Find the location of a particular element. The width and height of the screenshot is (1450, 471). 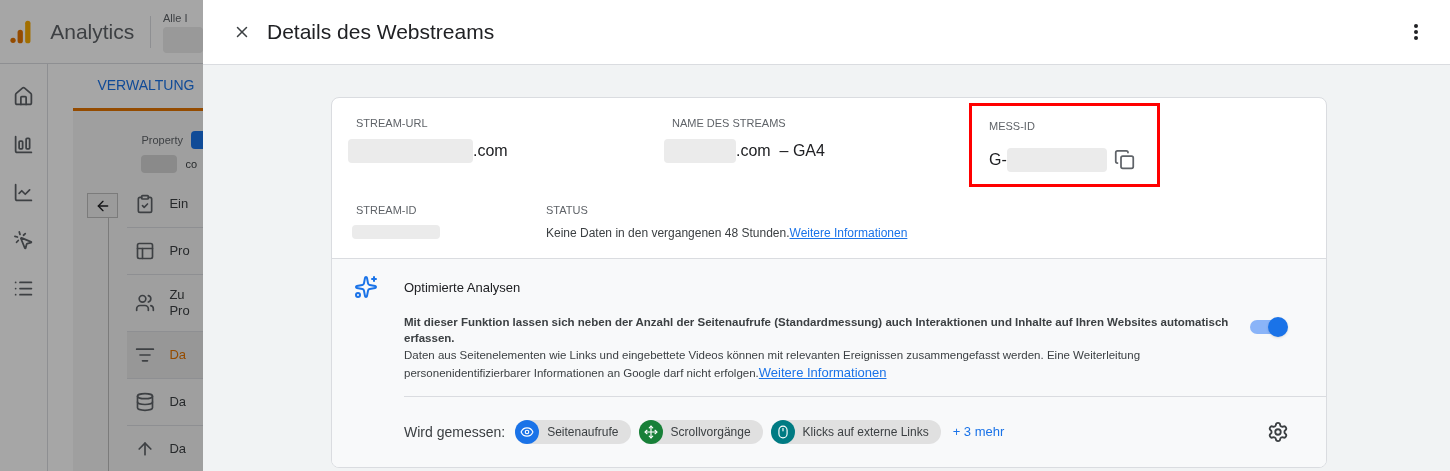

field-label: STATUS is located at coordinates (567, 210).